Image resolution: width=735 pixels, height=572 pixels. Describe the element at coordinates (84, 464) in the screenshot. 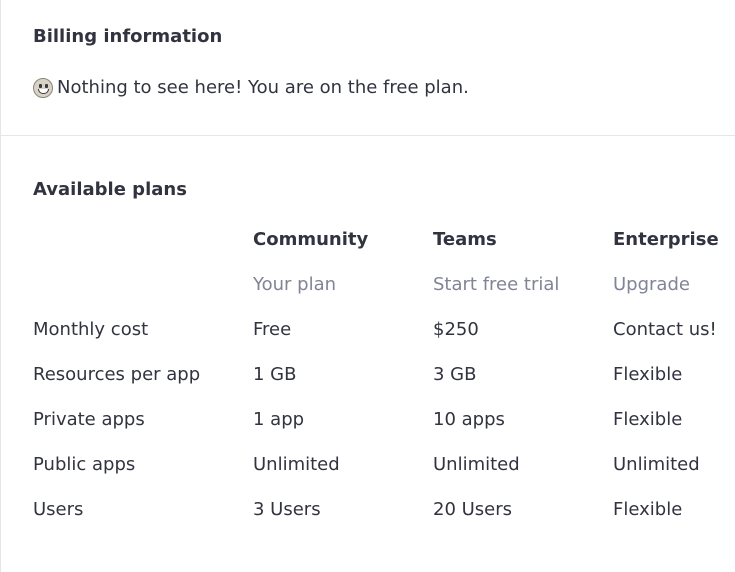

I see `row-label-public-apps: Public apps` at that location.